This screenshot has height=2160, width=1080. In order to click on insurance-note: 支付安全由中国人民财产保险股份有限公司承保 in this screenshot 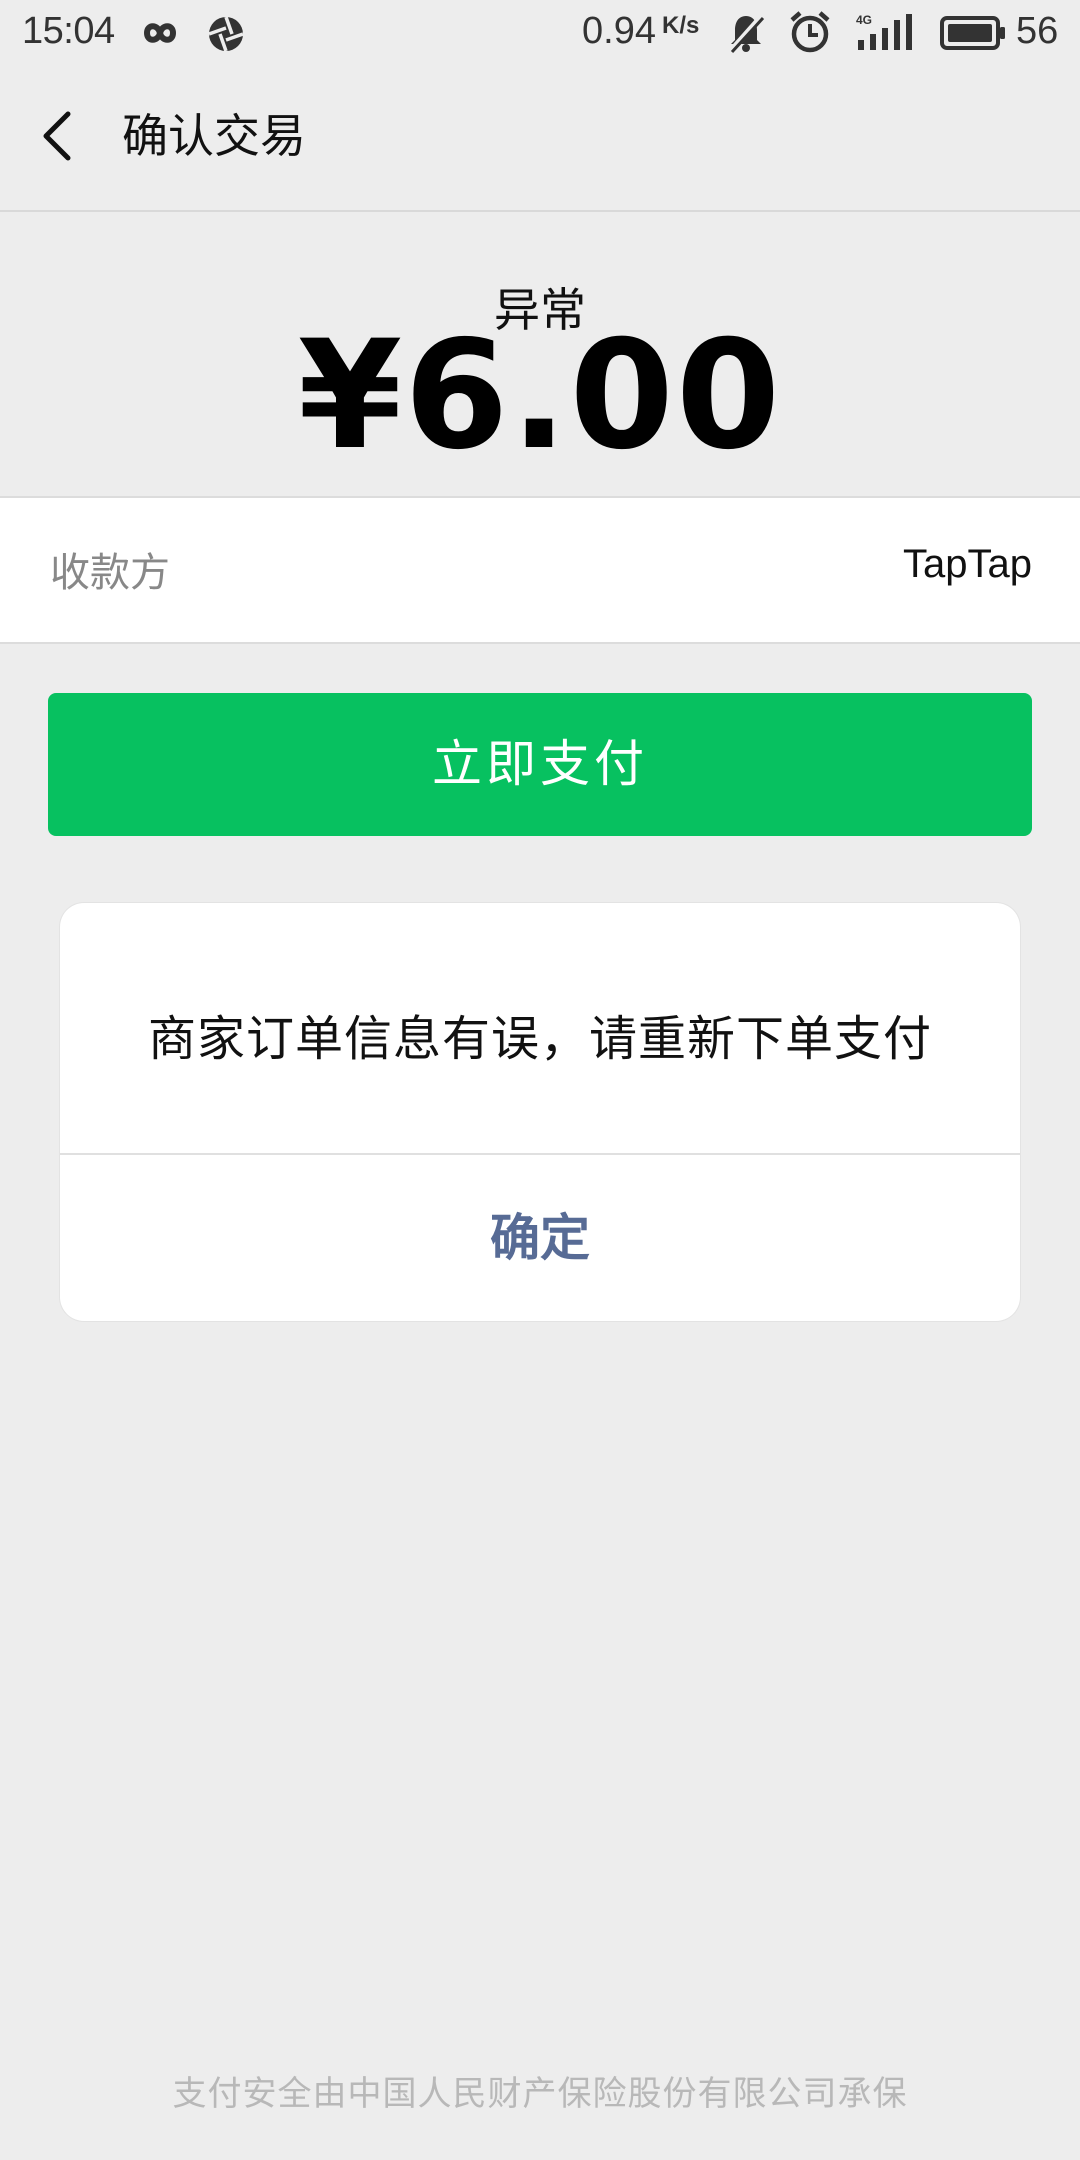, I will do `click(540, 2094)`.